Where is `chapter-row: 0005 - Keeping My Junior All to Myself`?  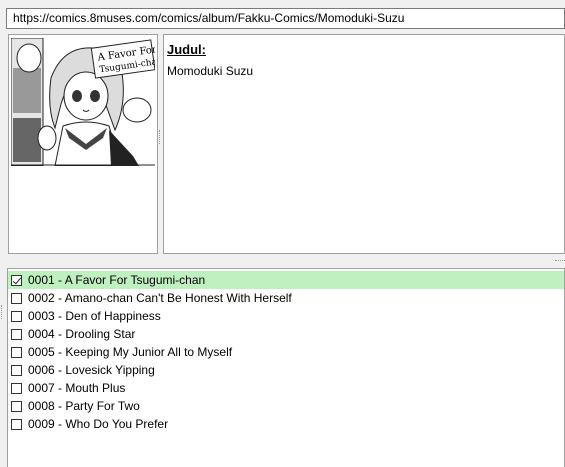 chapter-row: 0005 - Keeping My Junior All to Myself is located at coordinates (286, 352).